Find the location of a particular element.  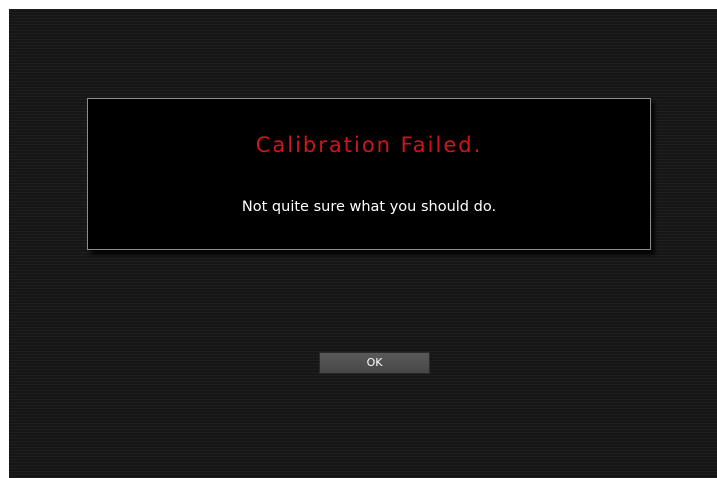

dialog-message: Not quite sure what you should do. is located at coordinates (369, 207).